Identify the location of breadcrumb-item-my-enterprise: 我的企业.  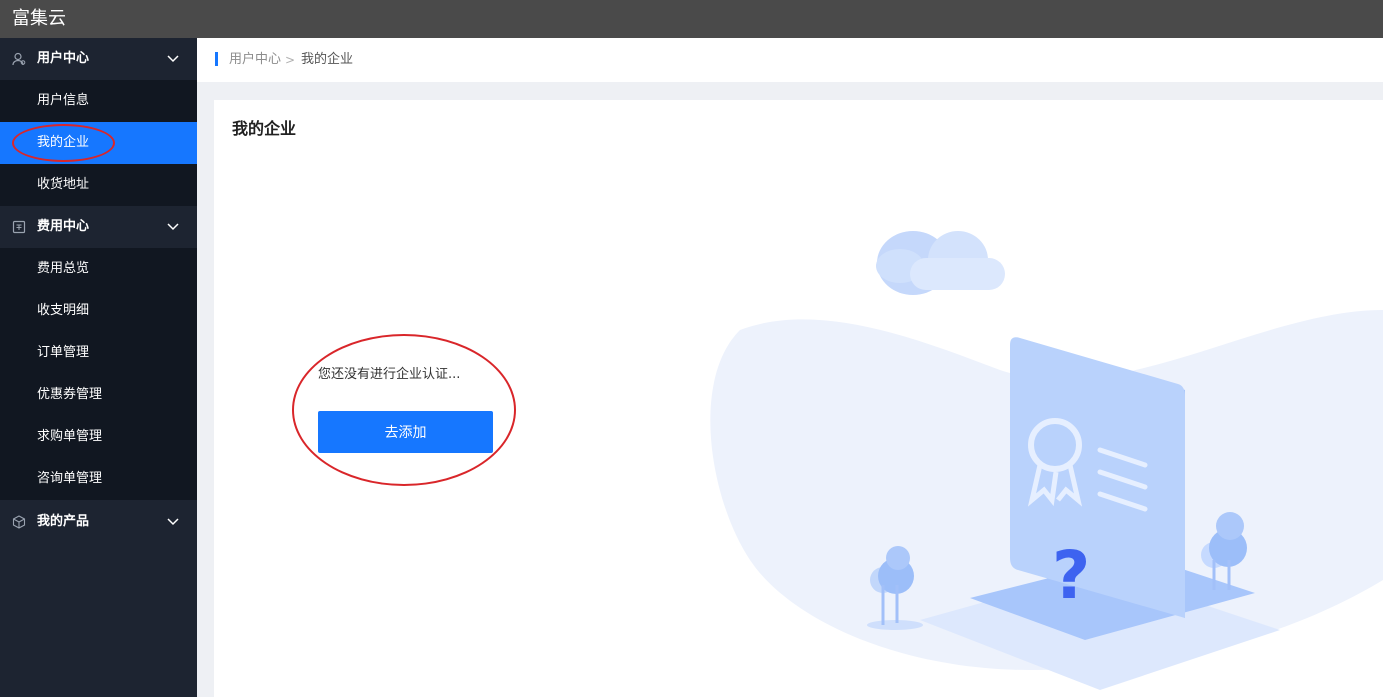
(327, 59).